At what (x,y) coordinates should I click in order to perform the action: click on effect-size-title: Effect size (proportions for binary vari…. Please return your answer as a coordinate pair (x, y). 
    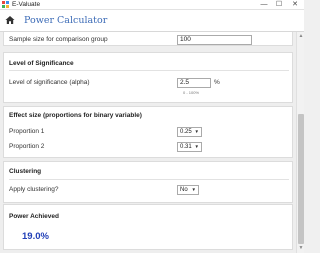
    Looking at the image, I should click on (75, 115).